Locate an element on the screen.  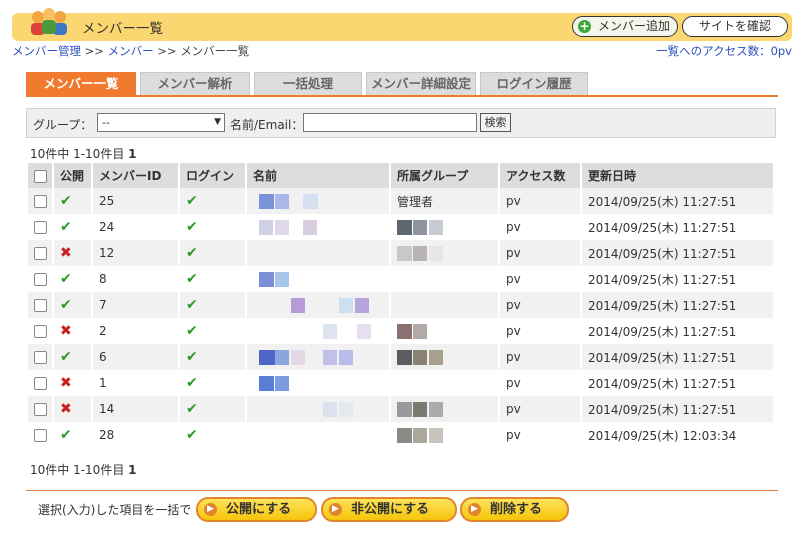
unpublish-button: ▶ 非公開にする is located at coordinates (389, 509).